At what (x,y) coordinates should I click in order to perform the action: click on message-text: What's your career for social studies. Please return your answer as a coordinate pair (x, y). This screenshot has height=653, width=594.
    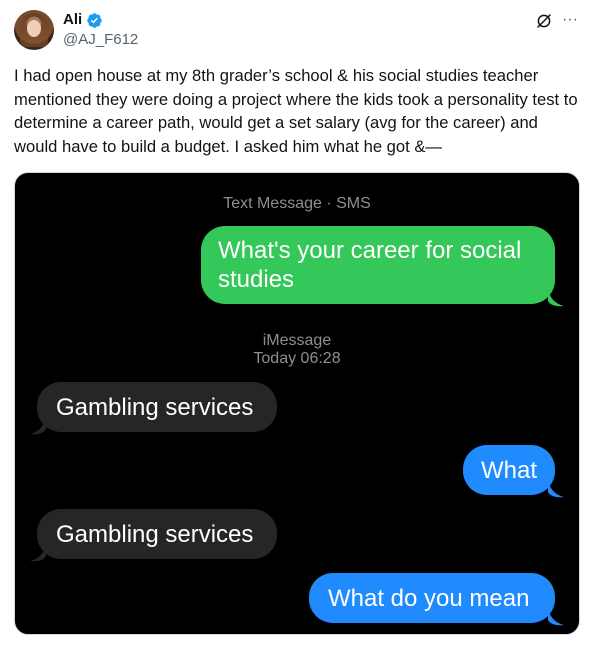
    Looking at the image, I should click on (370, 265).